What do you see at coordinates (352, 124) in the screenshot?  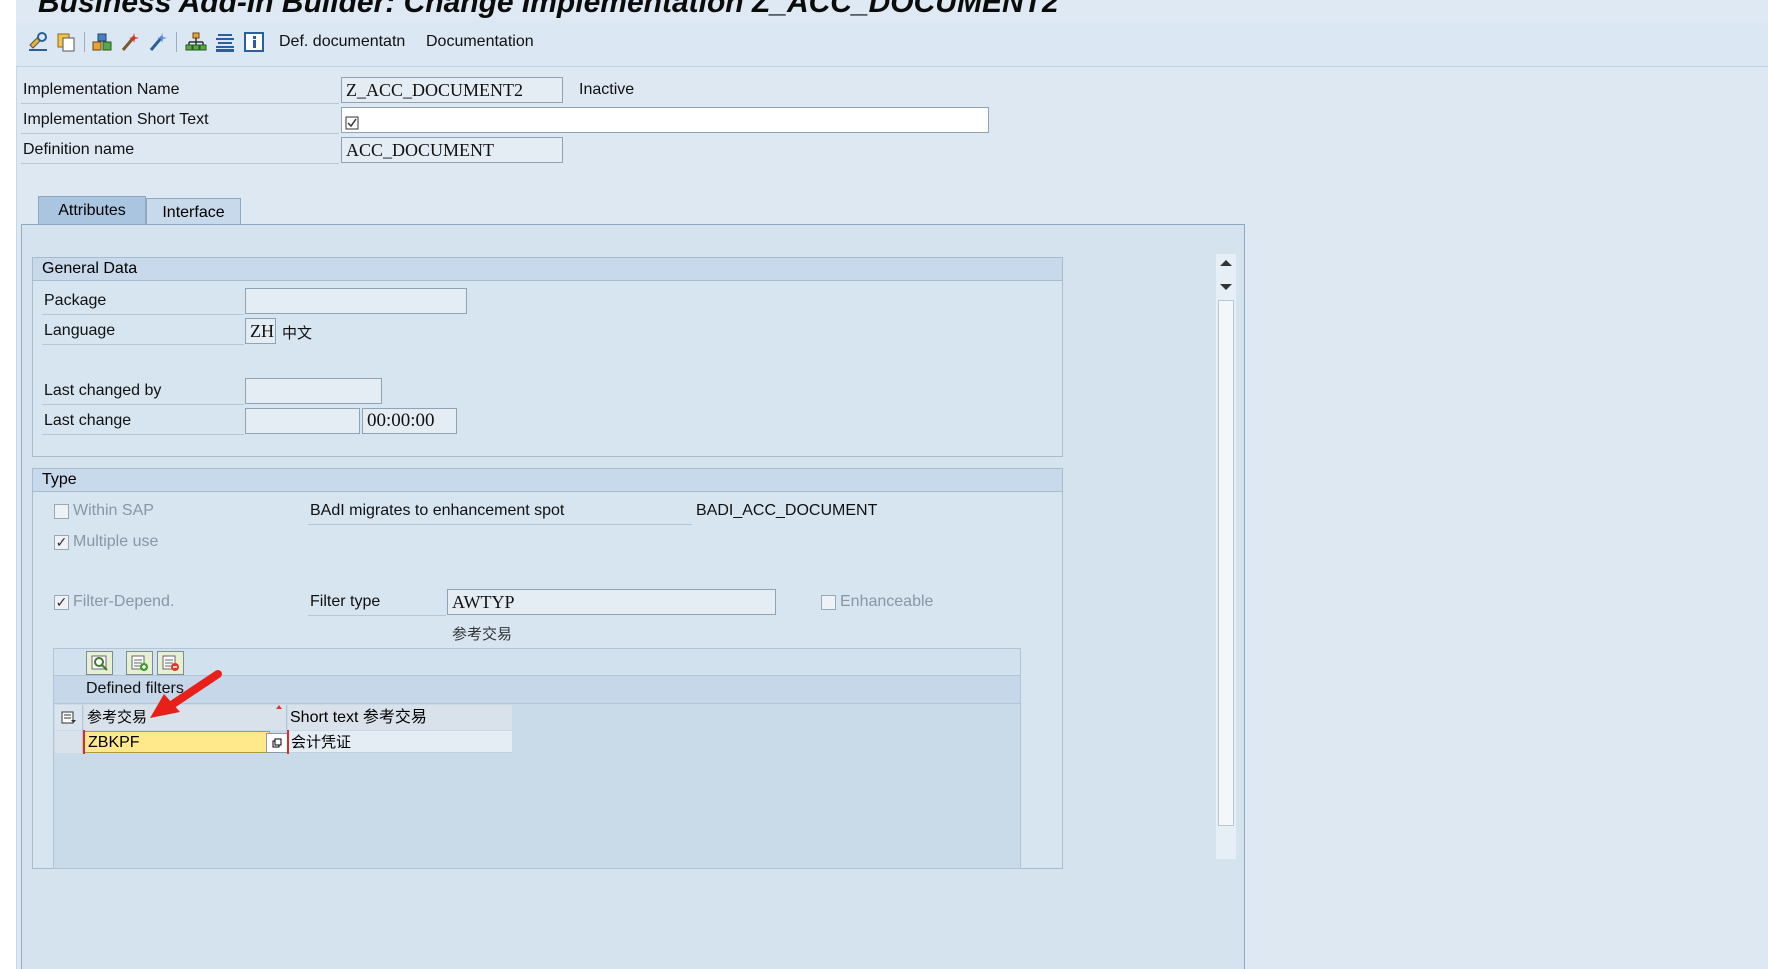 I see `required-field-icon` at bounding box center [352, 124].